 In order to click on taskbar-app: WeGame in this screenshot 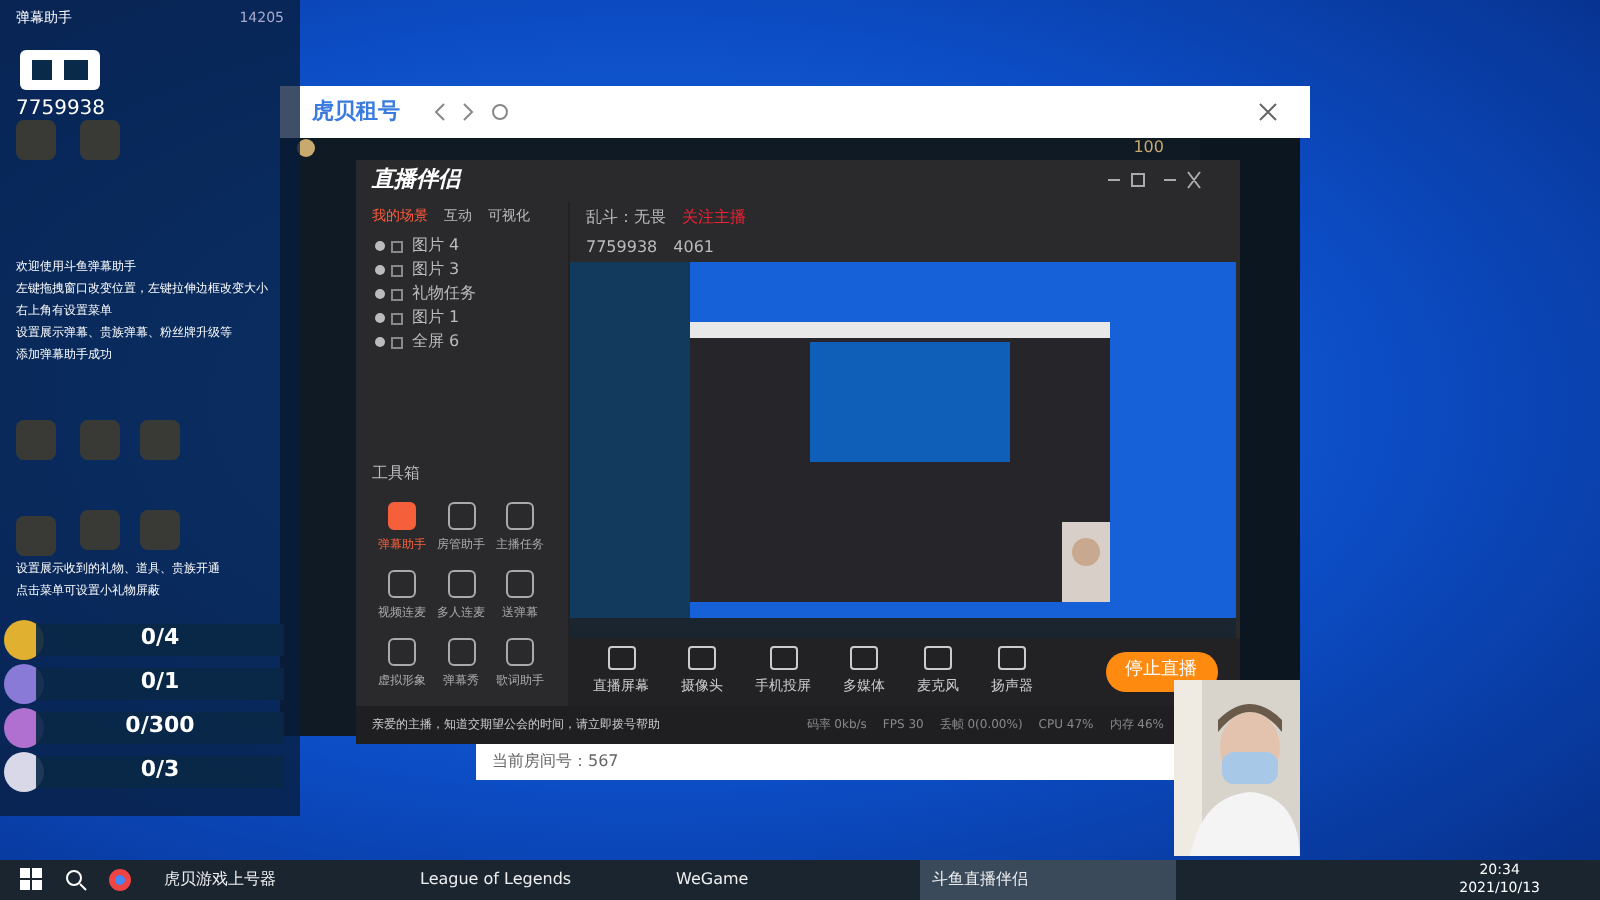, I will do `click(792, 880)`.